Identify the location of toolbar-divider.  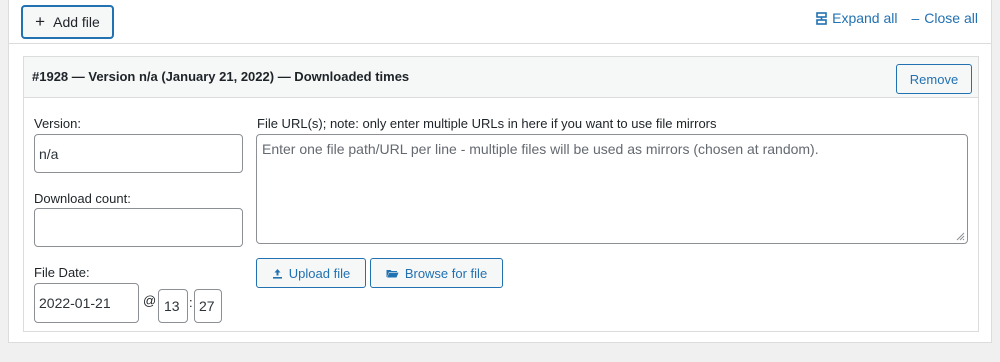
(500, 43).